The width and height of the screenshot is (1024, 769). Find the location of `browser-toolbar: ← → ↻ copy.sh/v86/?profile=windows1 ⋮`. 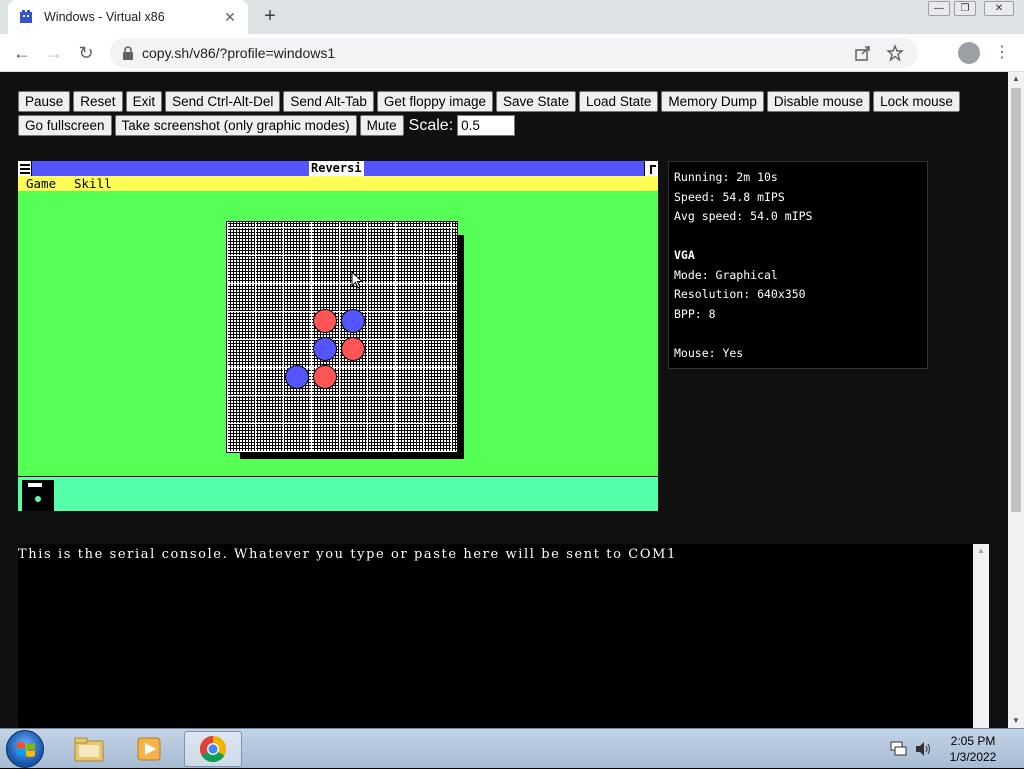

browser-toolbar: ← → ↻ copy.sh/v86/?profile=windows1 ⋮ is located at coordinates (512, 53).